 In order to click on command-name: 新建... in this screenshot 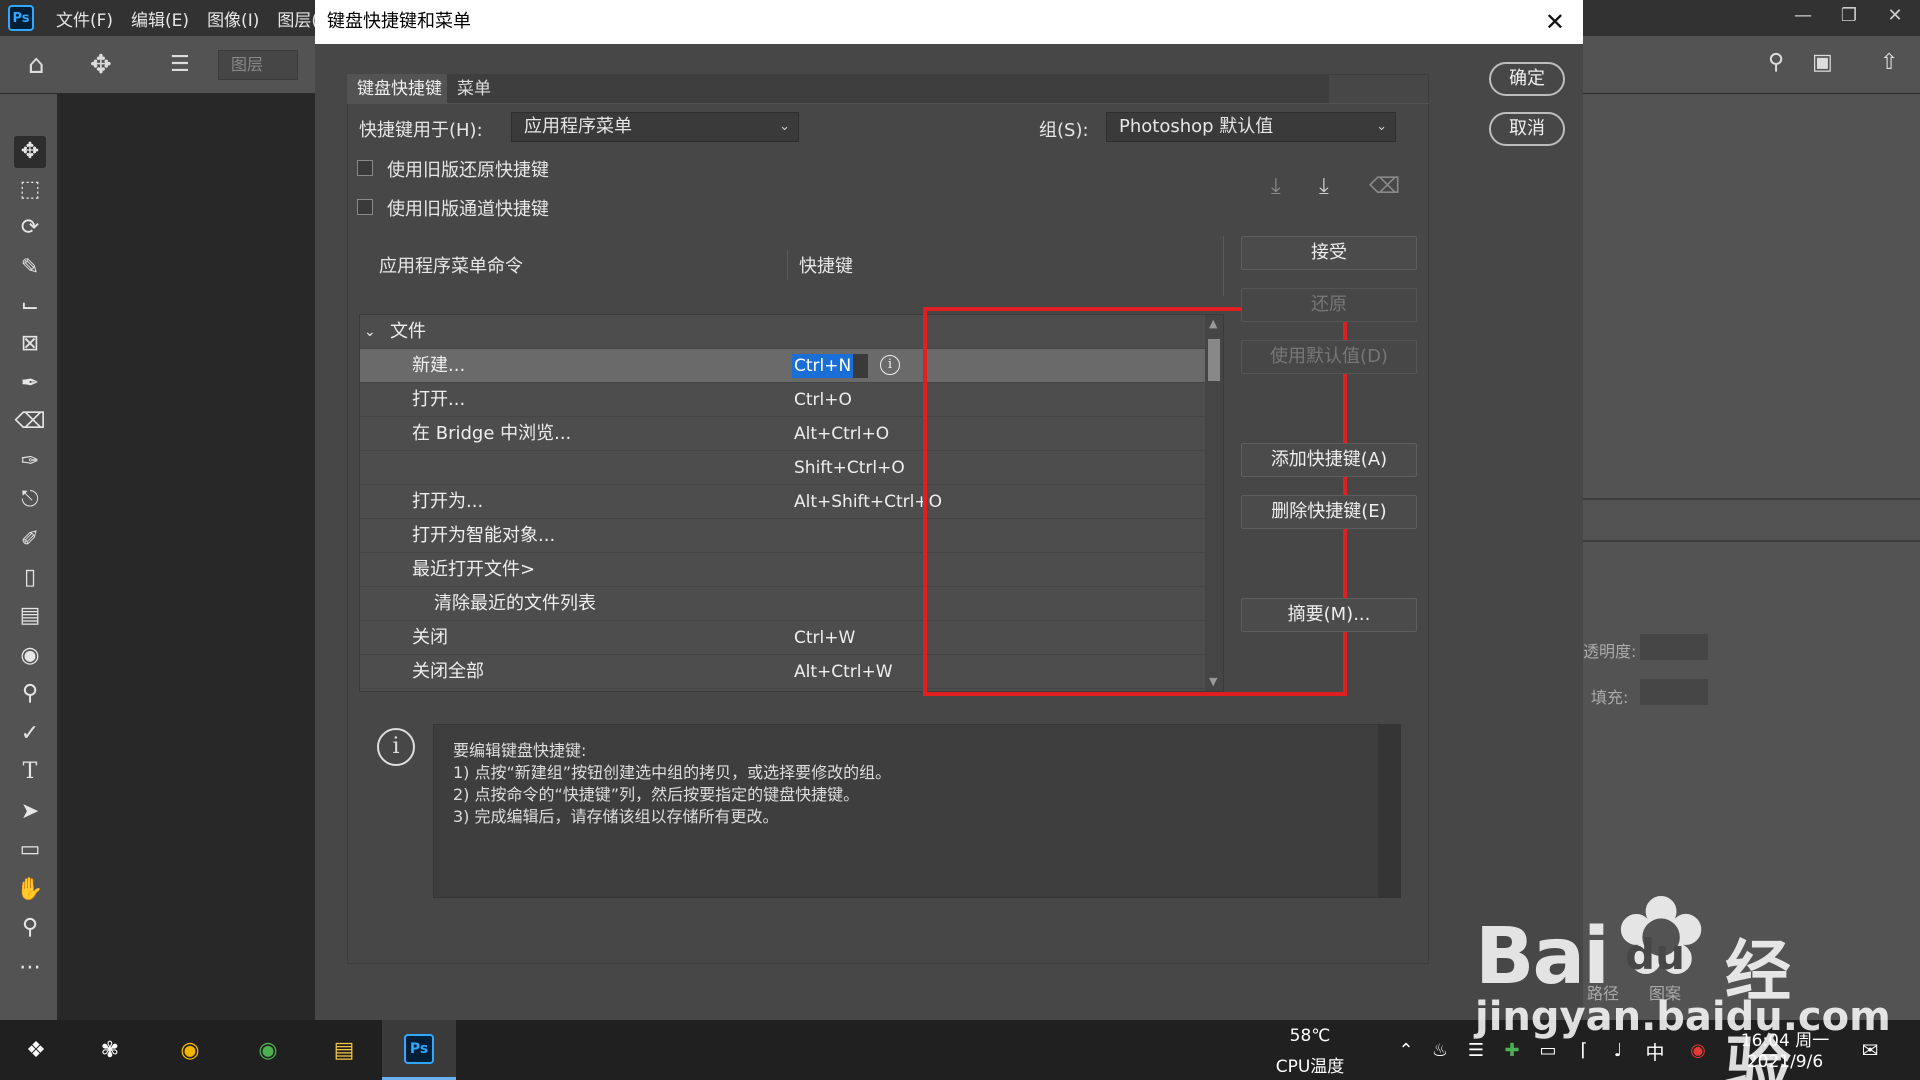, I will do `click(439, 365)`.